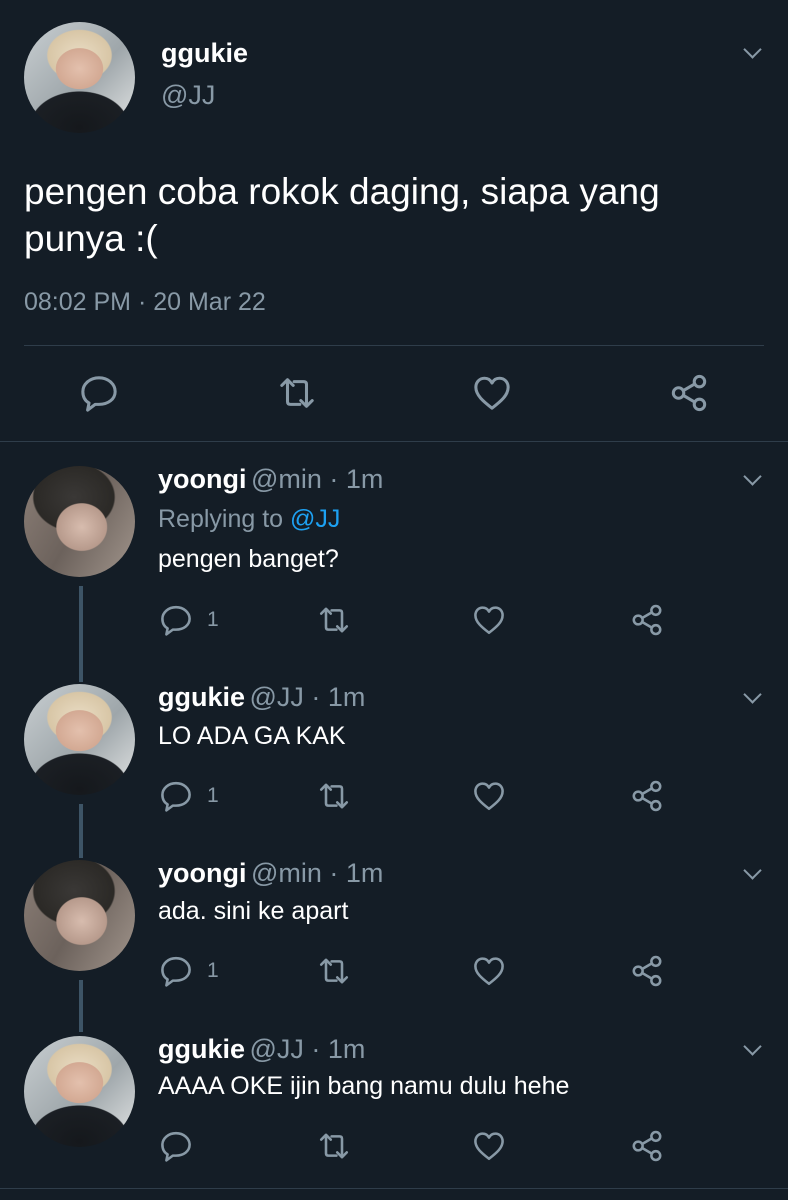 The image size is (788, 1200). What do you see at coordinates (253, 911) in the screenshot?
I see `reply-text: ada. sini ke apart` at bounding box center [253, 911].